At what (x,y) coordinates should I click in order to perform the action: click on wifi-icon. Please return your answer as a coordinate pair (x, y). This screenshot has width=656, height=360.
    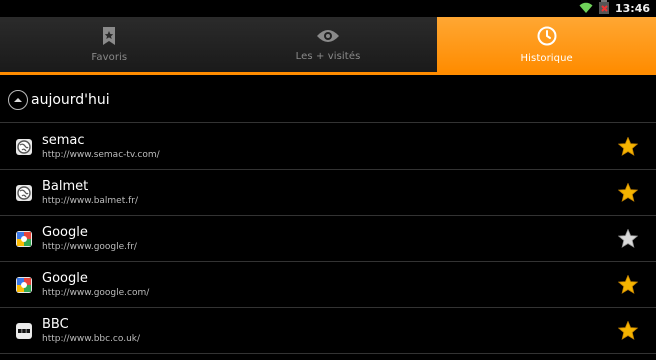
    Looking at the image, I should click on (586, 9).